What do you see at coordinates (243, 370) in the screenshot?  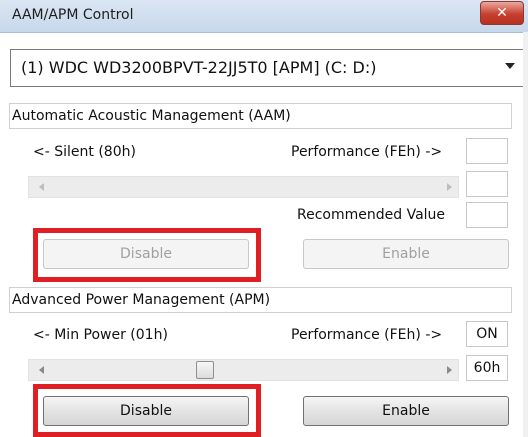 I see `apm-slider` at bounding box center [243, 370].